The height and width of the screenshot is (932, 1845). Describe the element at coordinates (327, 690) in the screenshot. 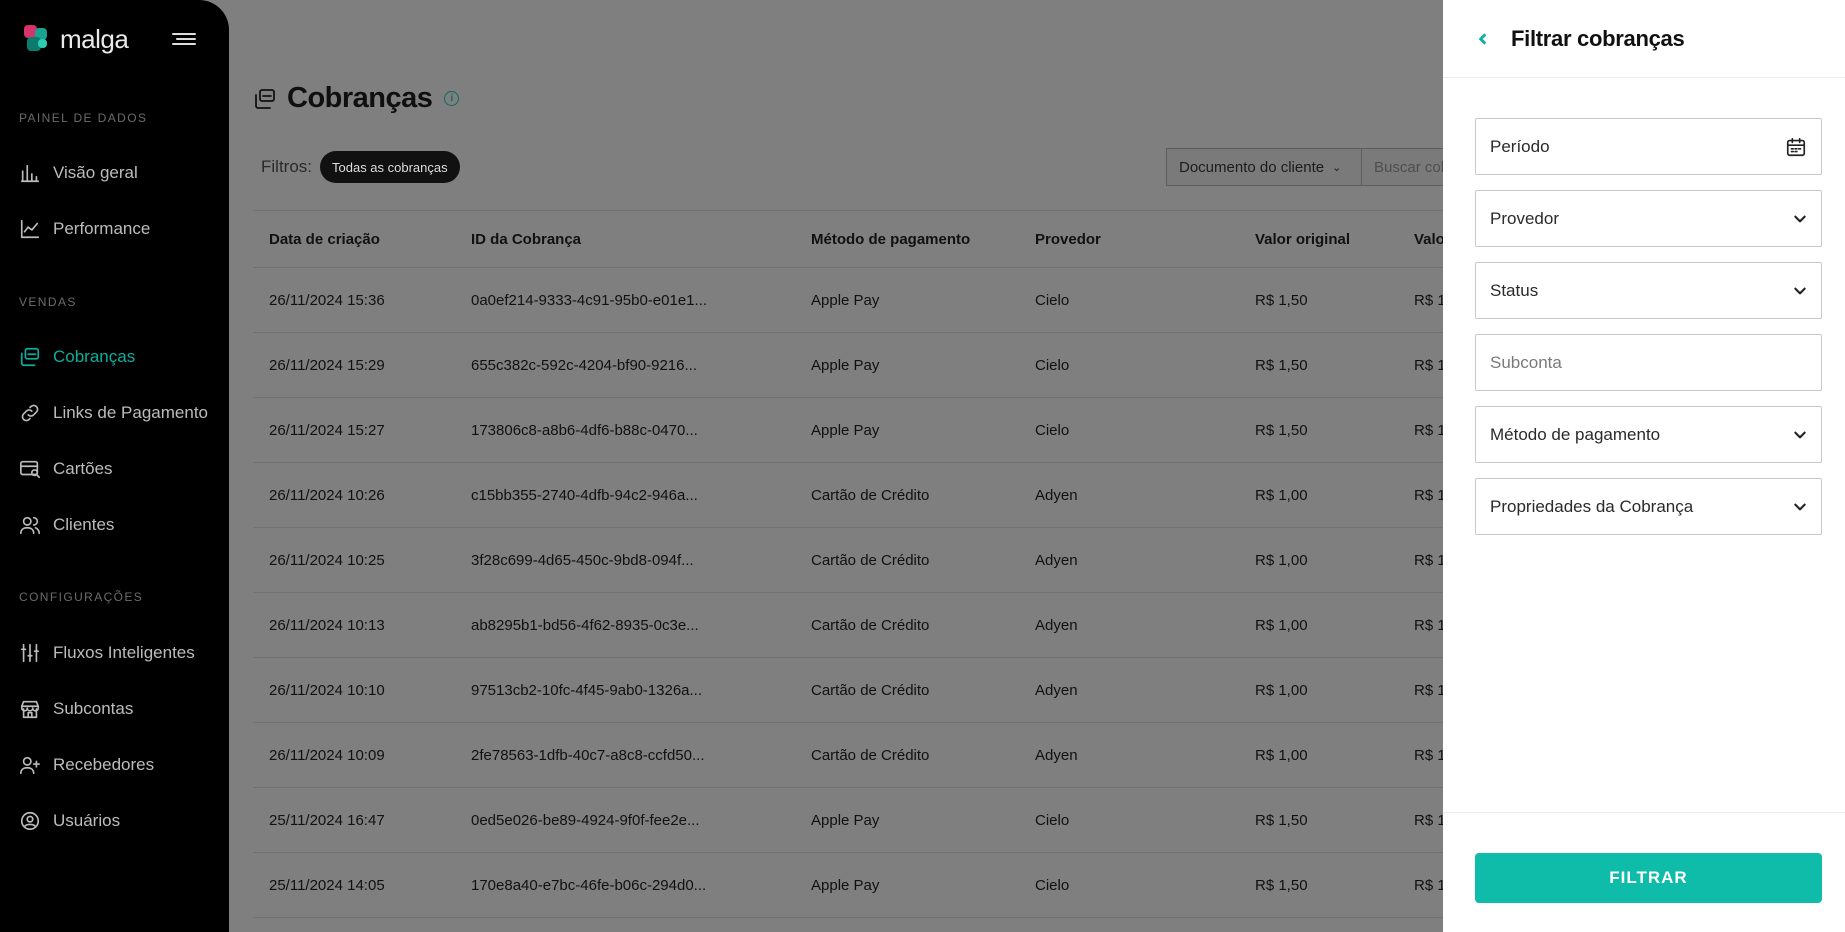

I see `created-at-cell: 26/11/2024 10:10` at that location.